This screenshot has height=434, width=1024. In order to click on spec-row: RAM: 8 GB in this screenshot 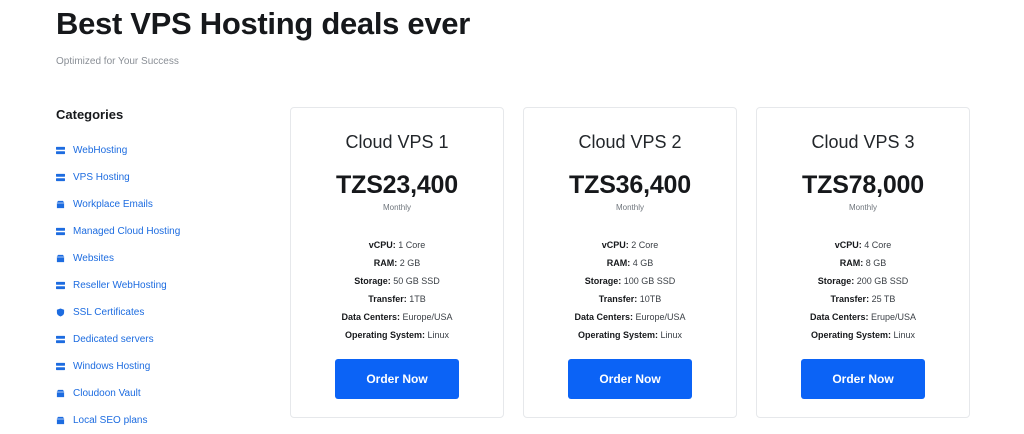, I will do `click(863, 263)`.